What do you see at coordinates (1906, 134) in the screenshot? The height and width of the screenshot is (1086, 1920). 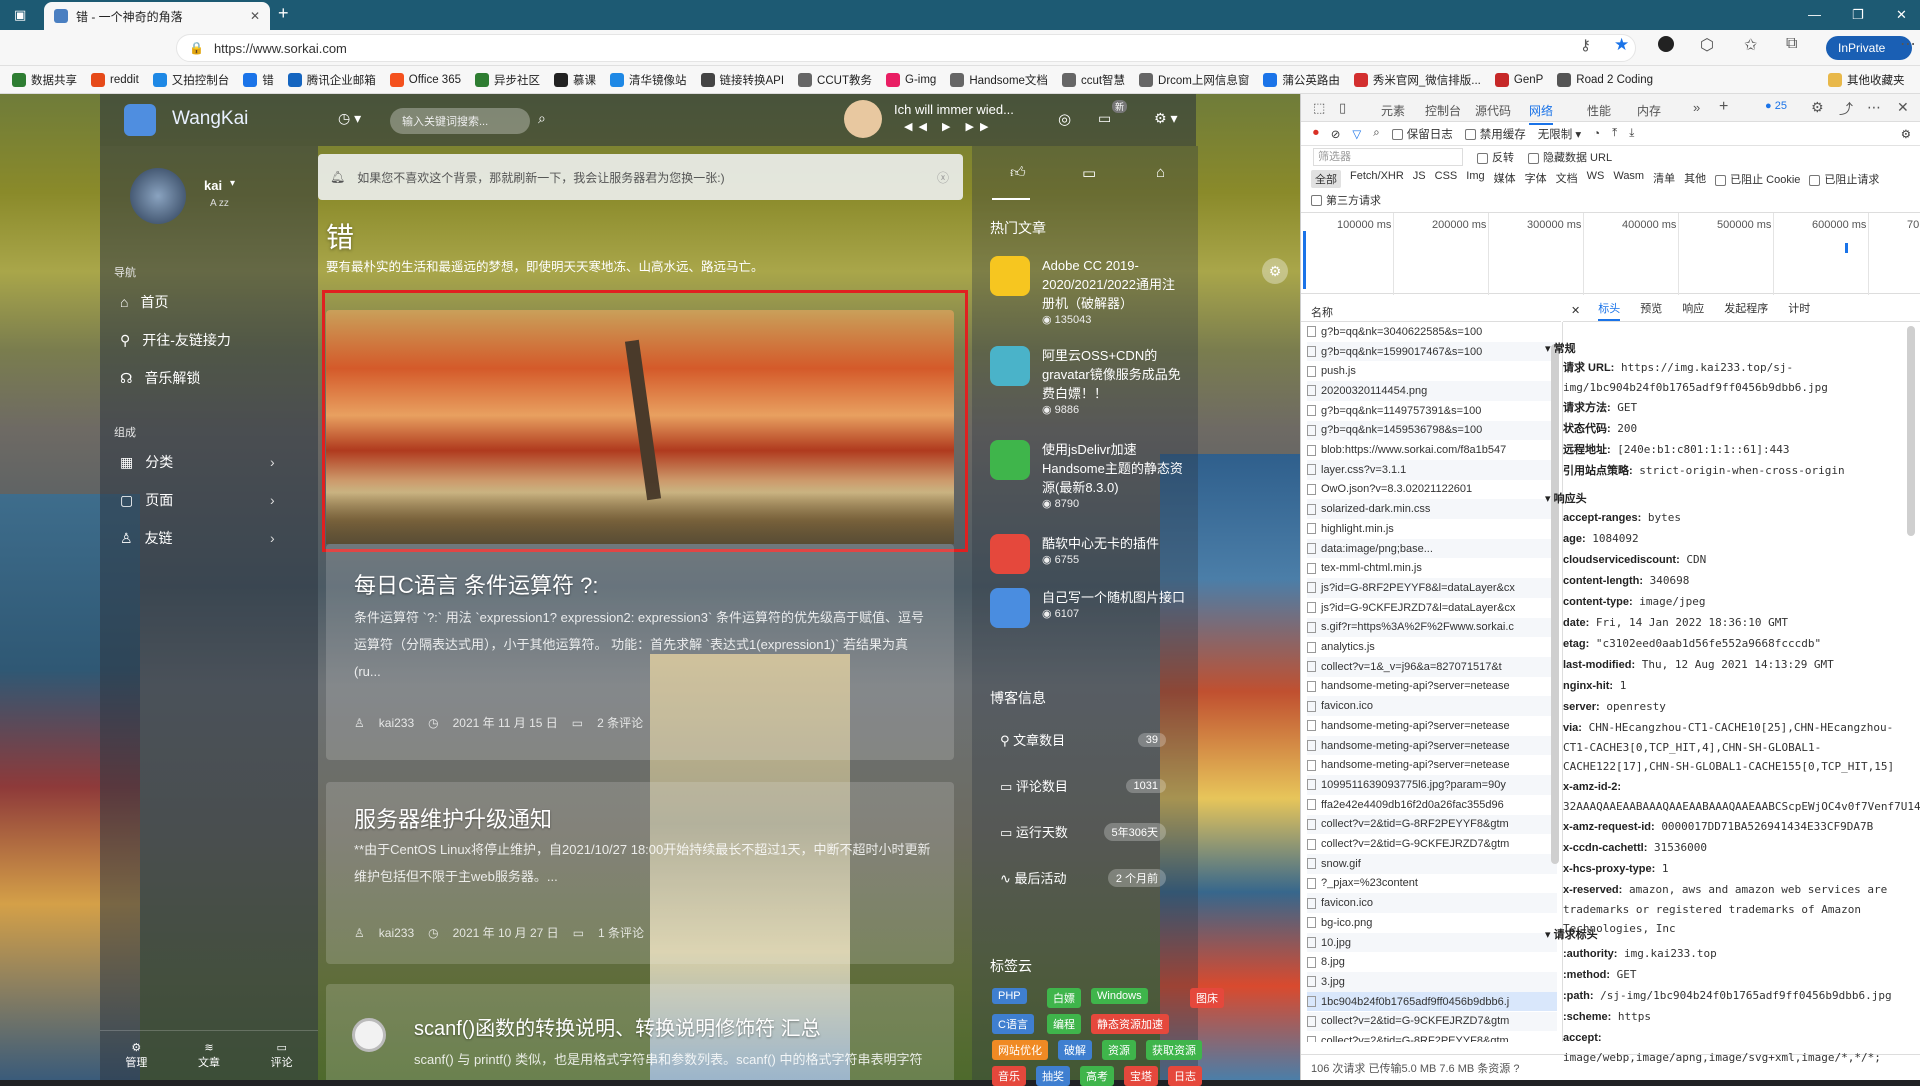 I see `network-settings-icon: ⚙` at bounding box center [1906, 134].